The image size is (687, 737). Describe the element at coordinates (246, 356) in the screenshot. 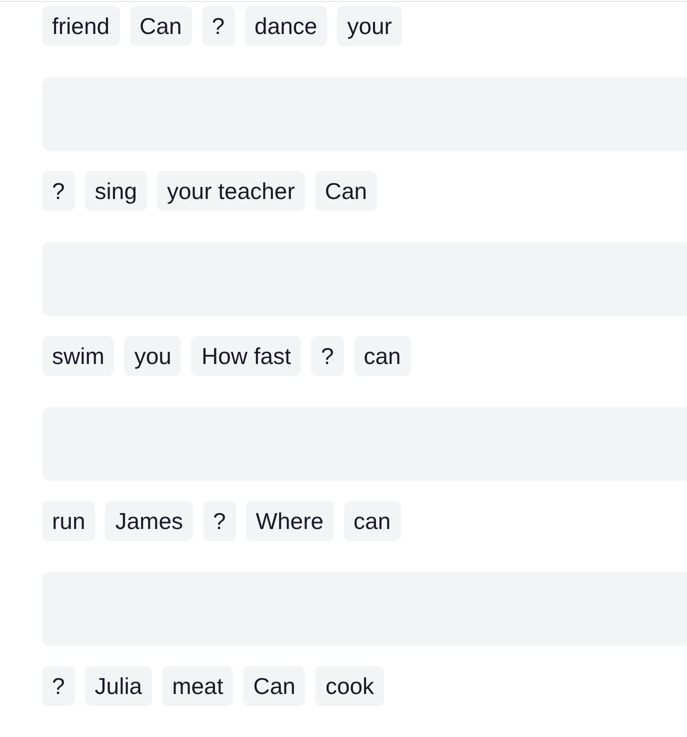

I see `word-tile: How fast` at that location.